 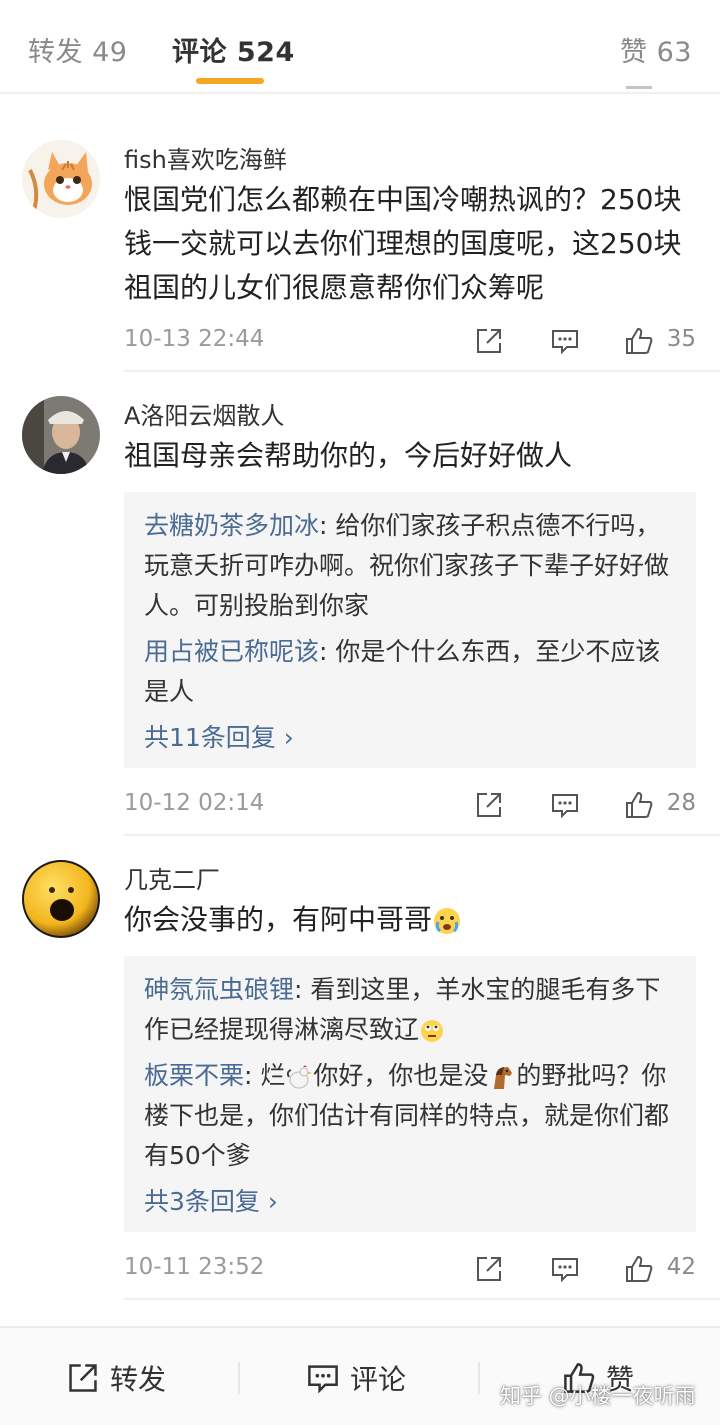 What do you see at coordinates (172, 877) in the screenshot?
I see `comment-username: 几克二厂` at bounding box center [172, 877].